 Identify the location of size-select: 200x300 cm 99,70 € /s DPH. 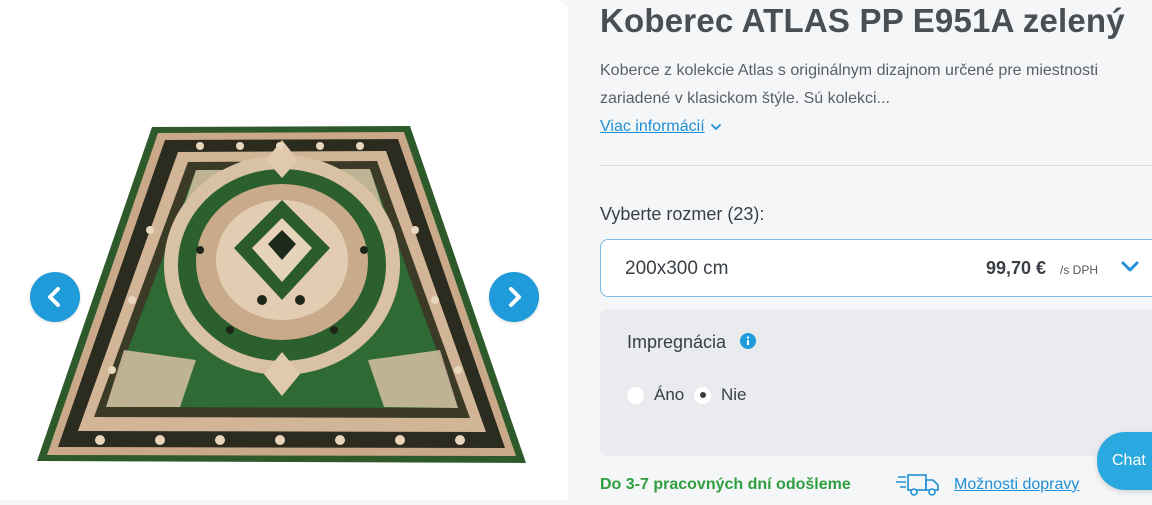
(876, 268).